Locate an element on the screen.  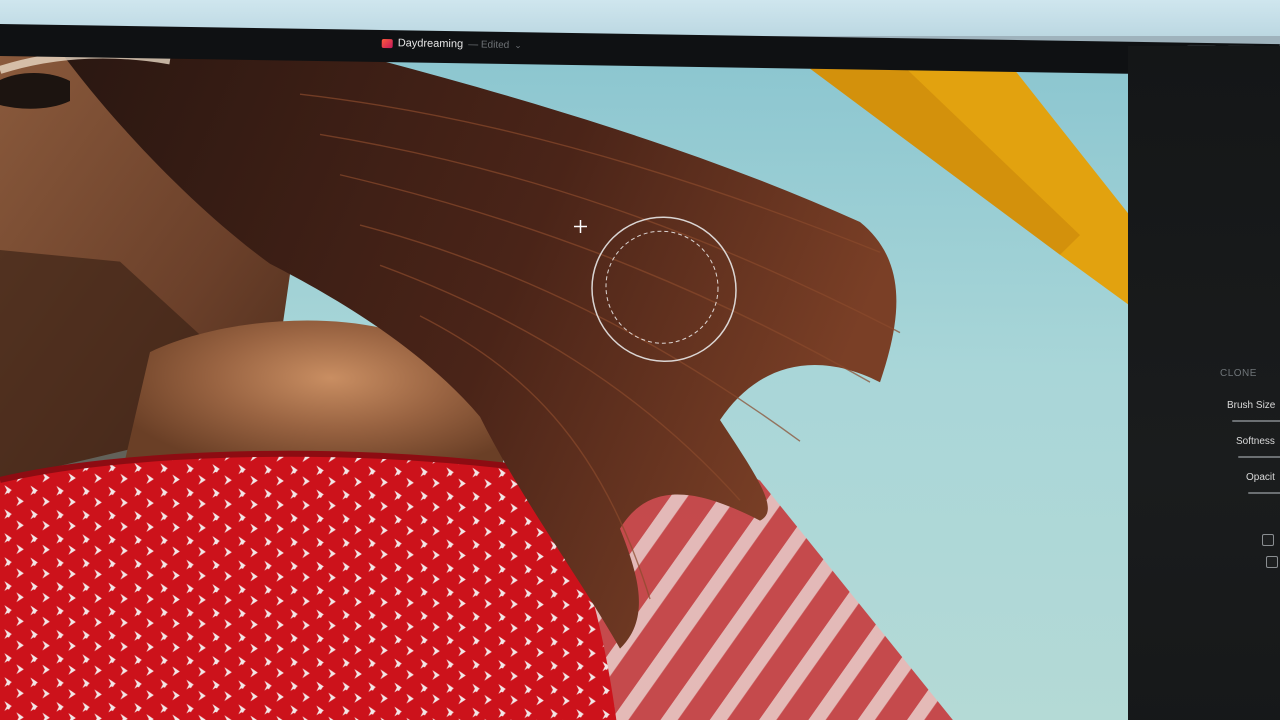
opacity-label: Opacit is located at coordinates (1260, 477).